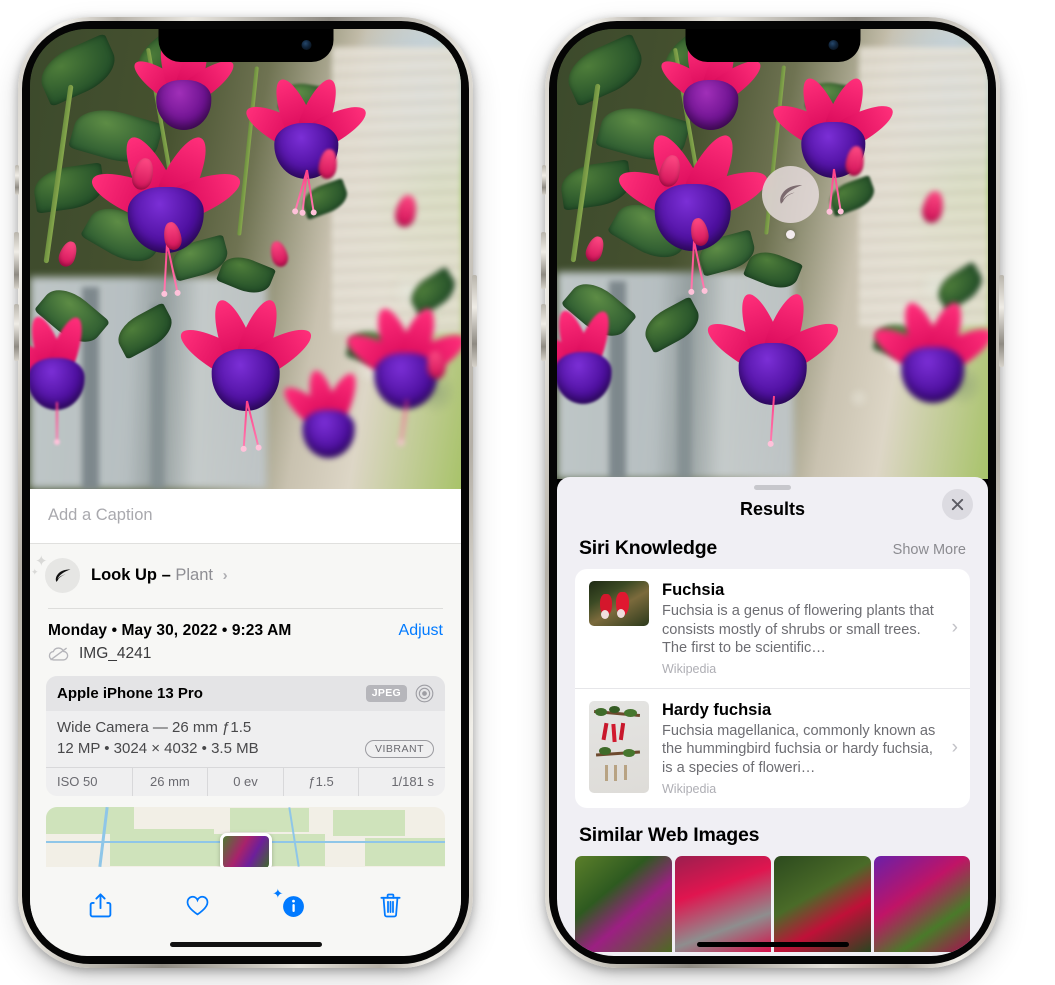  What do you see at coordinates (717, 709) in the screenshot?
I see `knowledge-title: Hardy fuchsia` at bounding box center [717, 709].